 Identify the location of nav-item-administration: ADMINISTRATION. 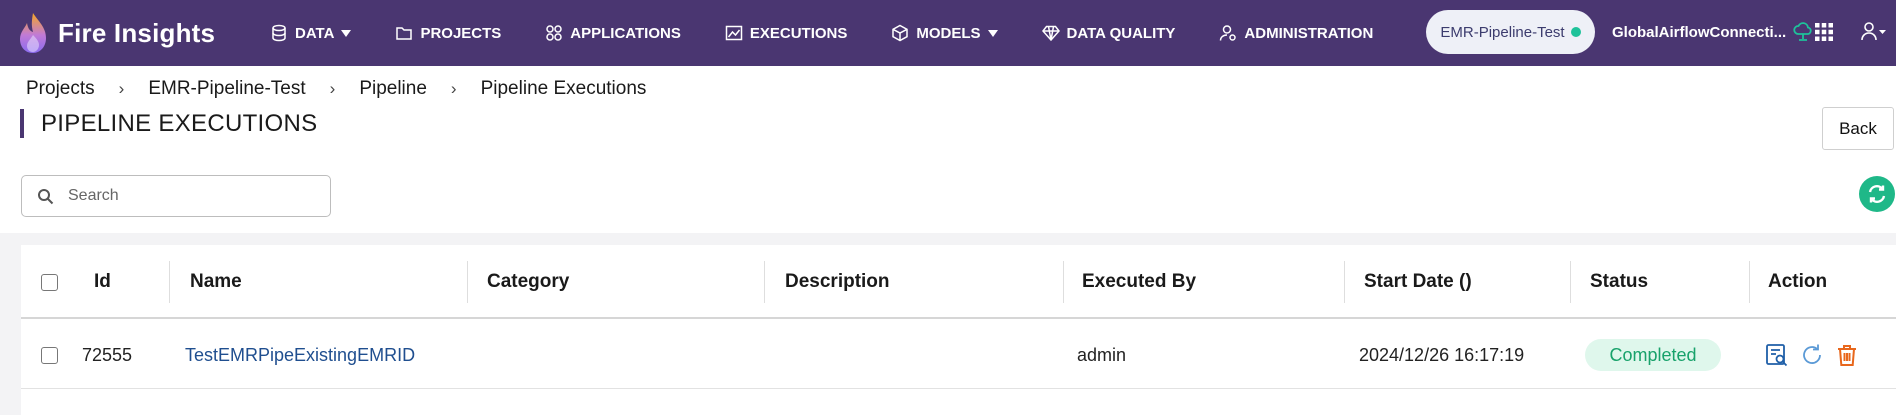
(1296, 33).